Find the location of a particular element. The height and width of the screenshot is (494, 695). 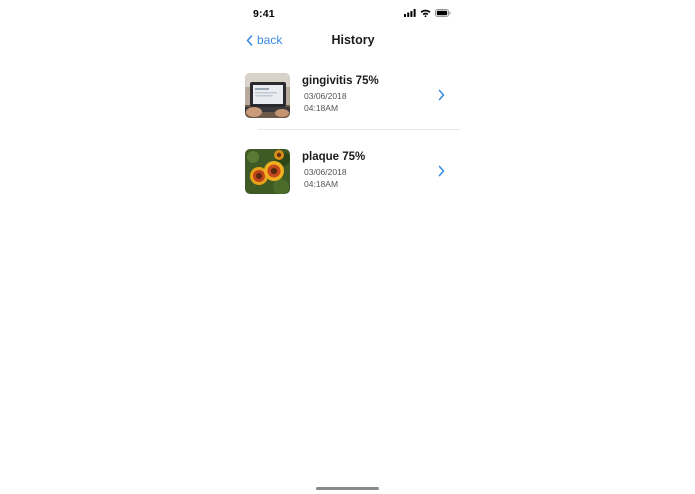

status-time: 9:41 is located at coordinates (264, 14).